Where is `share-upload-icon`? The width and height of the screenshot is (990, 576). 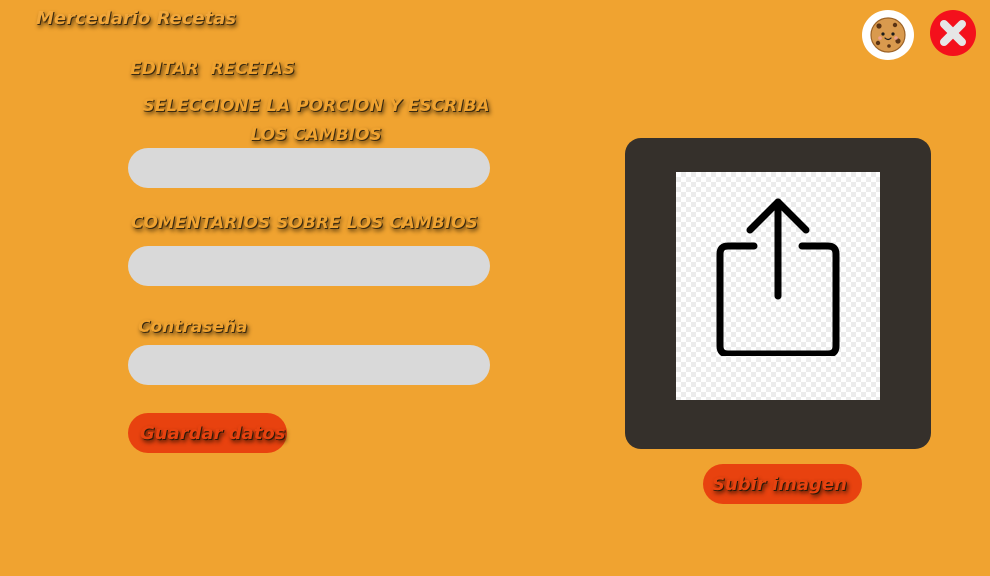
share-upload-icon is located at coordinates (778, 277).